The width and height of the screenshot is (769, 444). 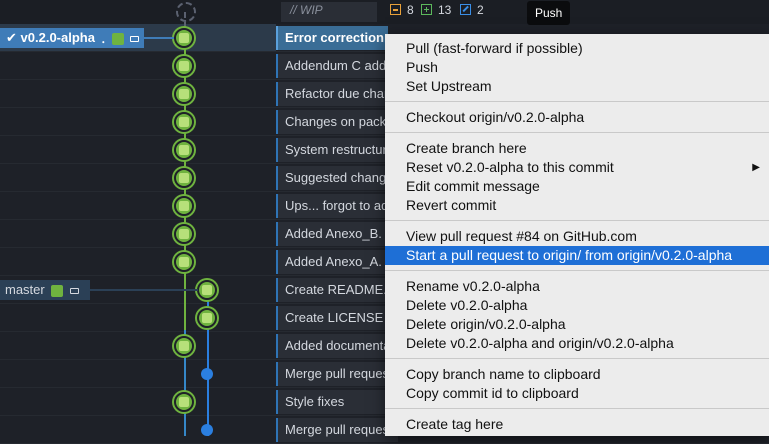 What do you see at coordinates (495, 117) in the screenshot?
I see `context-menu-item-label: Checkout origin/v0.2.0-alpha` at bounding box center [495, 117].